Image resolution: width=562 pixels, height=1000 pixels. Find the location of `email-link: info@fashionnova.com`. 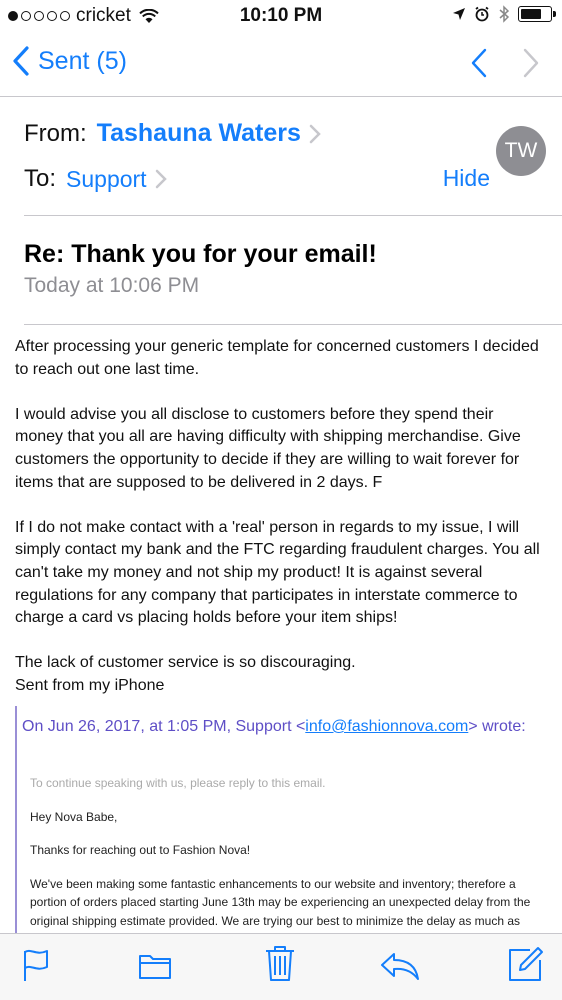

email-link: info@fashionnova.com is located at coordinates (386, 726).